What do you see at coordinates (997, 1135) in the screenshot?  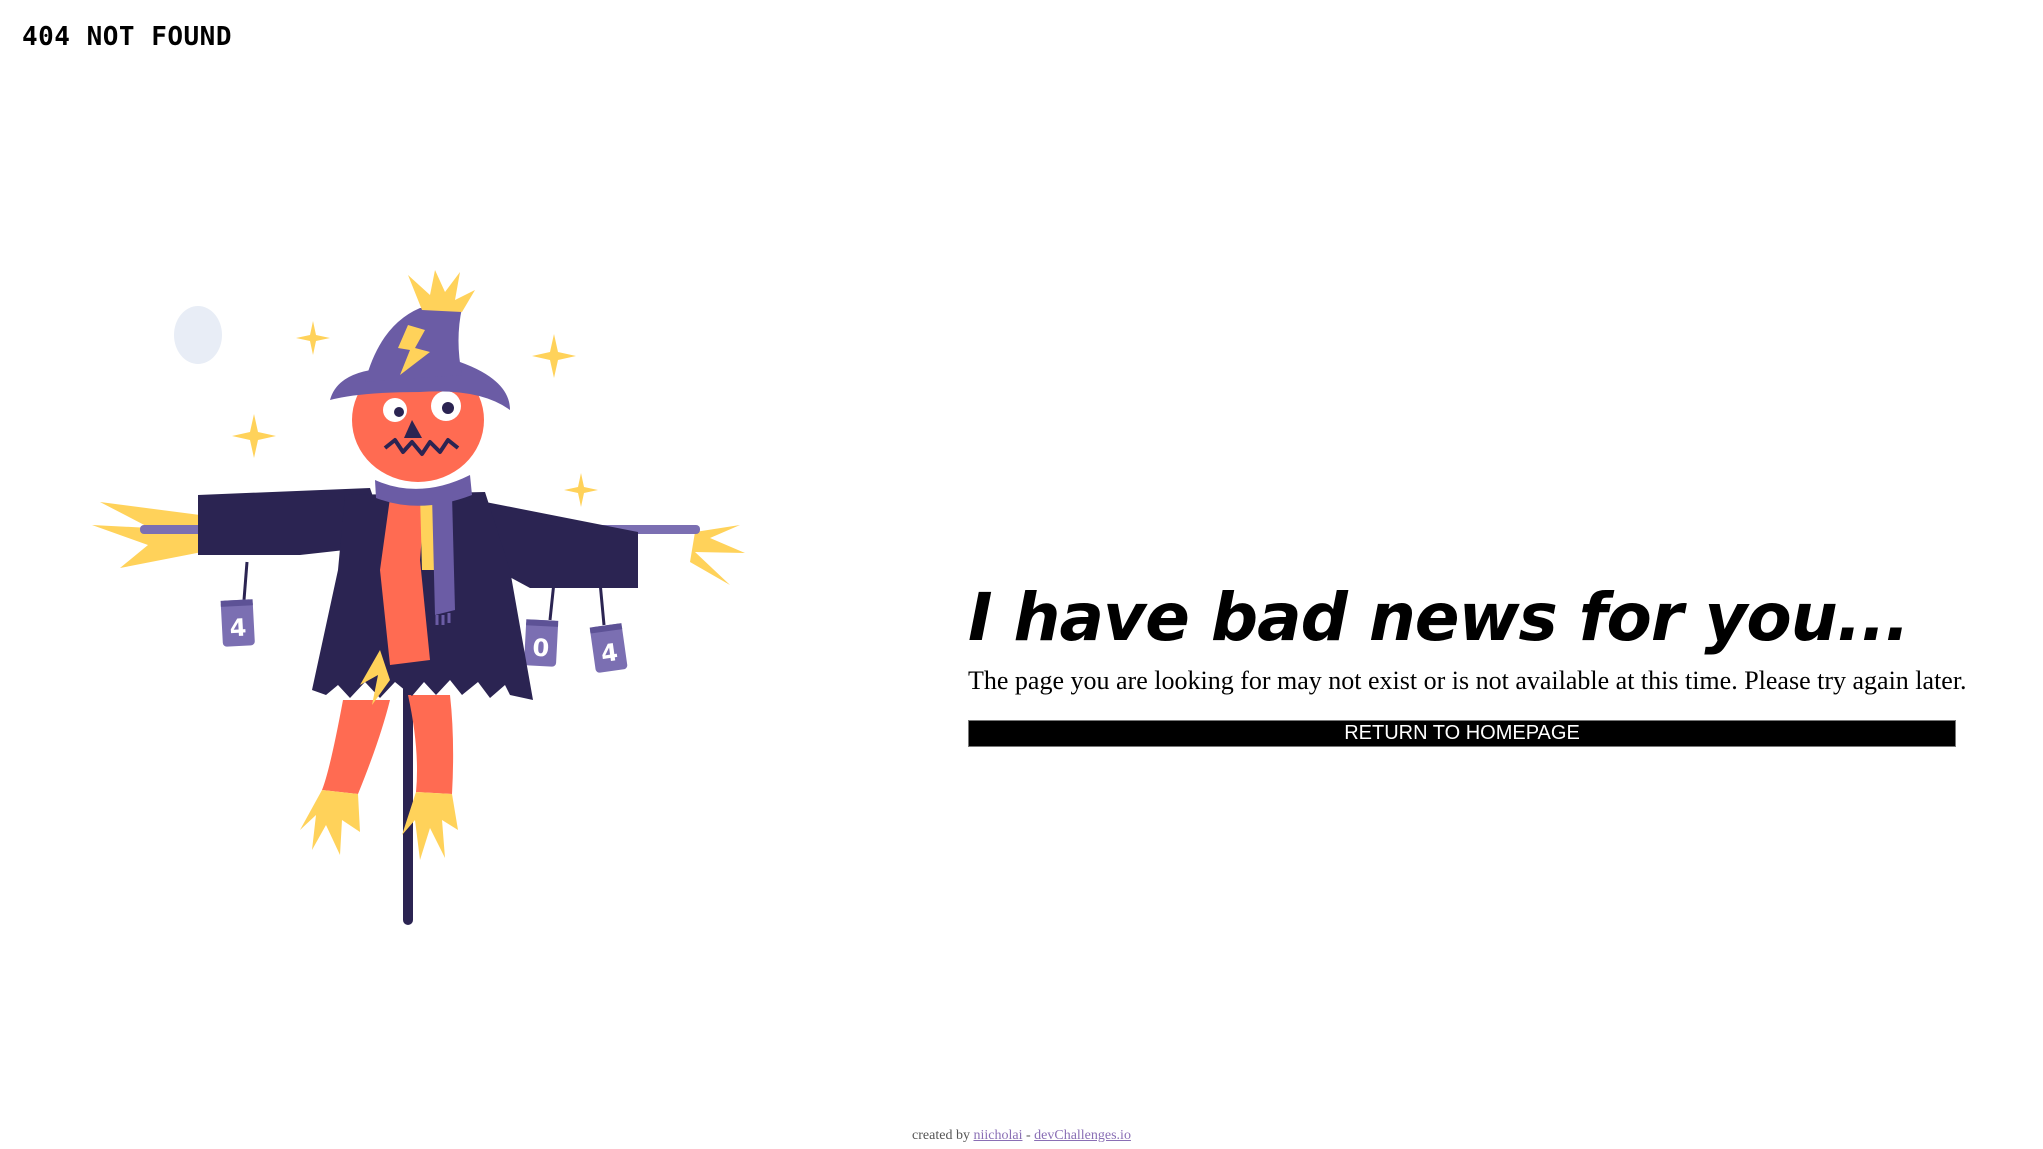 I see `author-link: niicholai` at bounding box center [997, 1135].